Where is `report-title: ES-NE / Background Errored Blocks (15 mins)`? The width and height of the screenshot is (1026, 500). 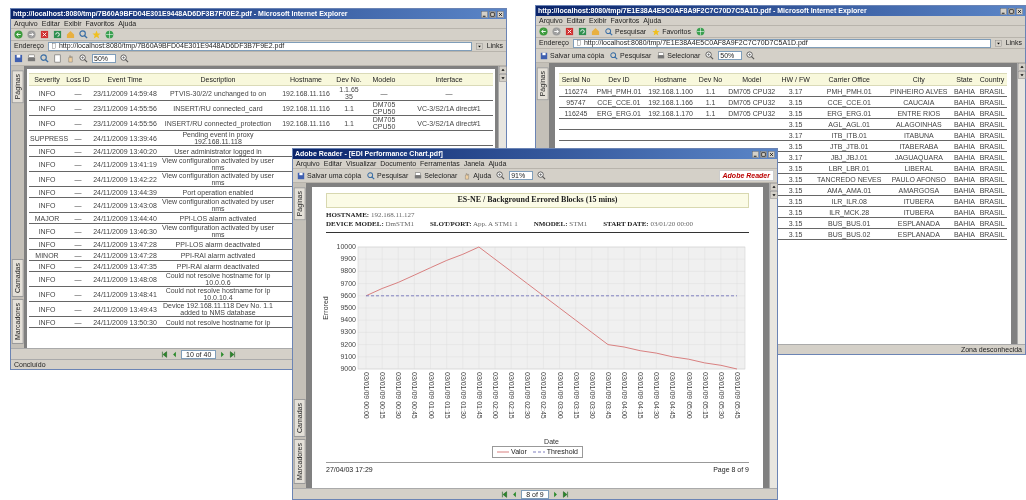
report-title: ES-NE / Background Errored Blocks (15 mins) is located at coordinates (537, 200).